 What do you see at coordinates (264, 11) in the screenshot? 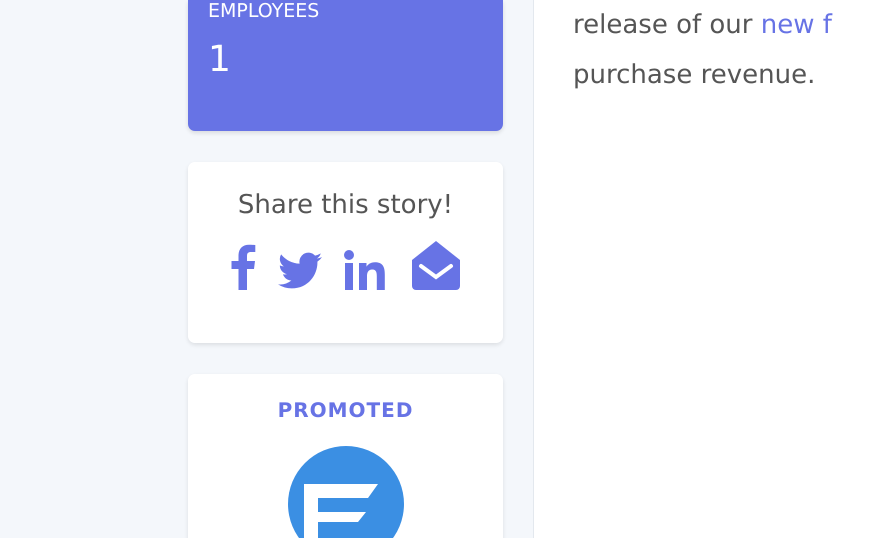
I see `stat-label: EMPLOYEES` at bounding box center [264, 11].